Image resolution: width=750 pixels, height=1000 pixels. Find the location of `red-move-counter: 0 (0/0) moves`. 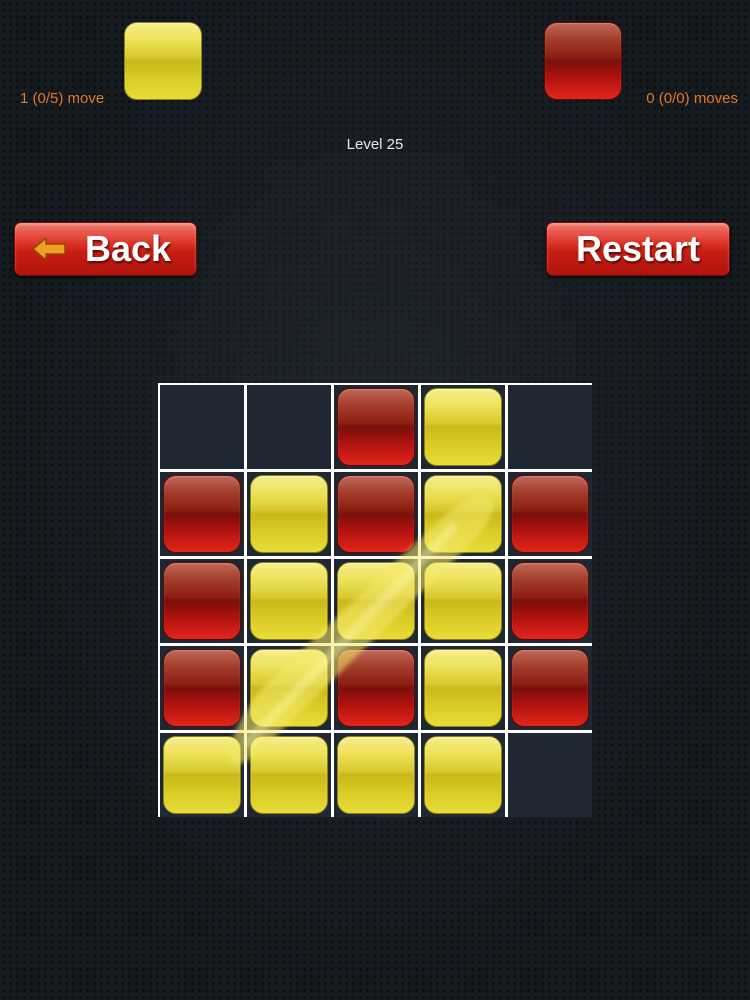

red-move-counter: 0 (0/0) moves is located at coordinates (692, 98).